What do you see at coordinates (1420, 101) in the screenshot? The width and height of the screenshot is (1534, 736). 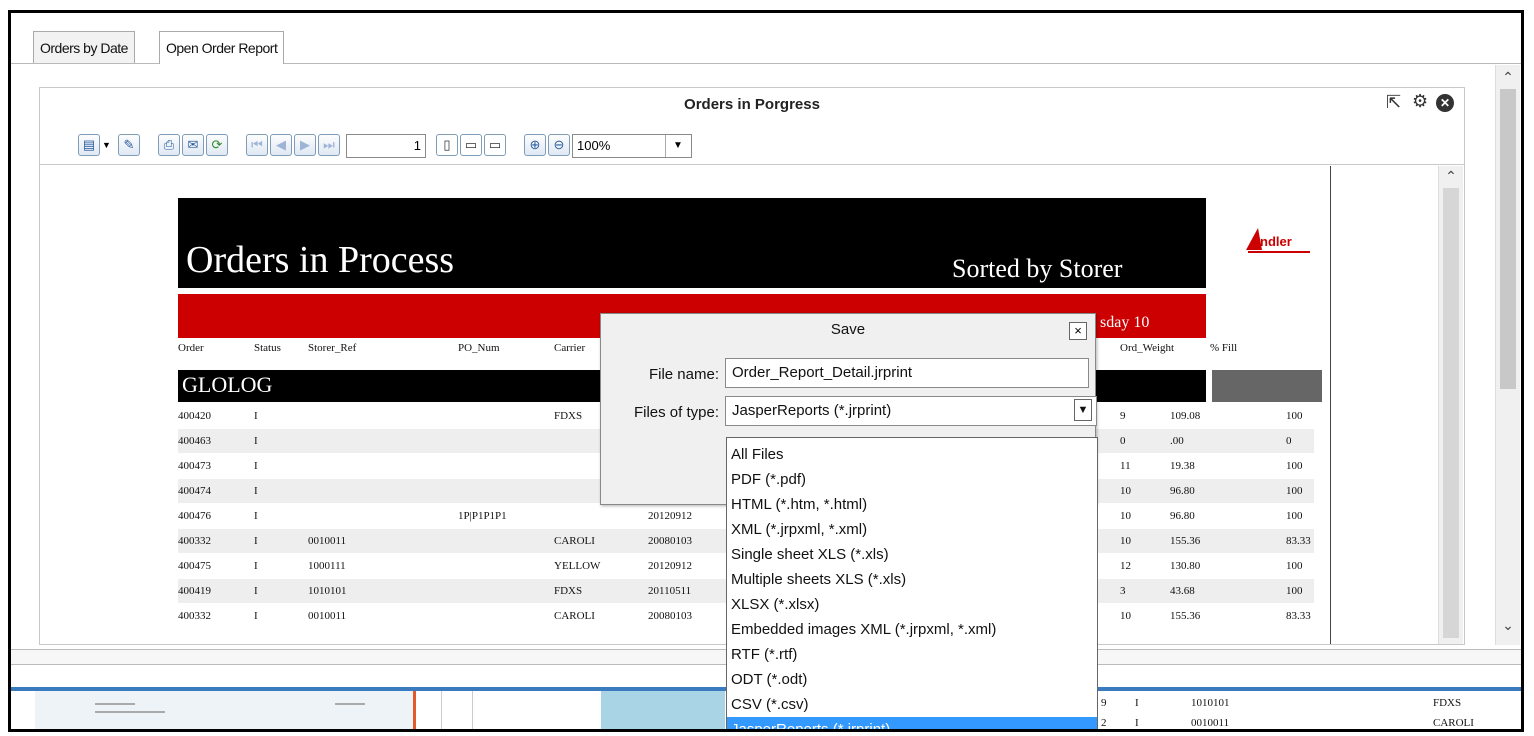 I see `gear-icon: ⚙` at bounding box center [1420, 101].